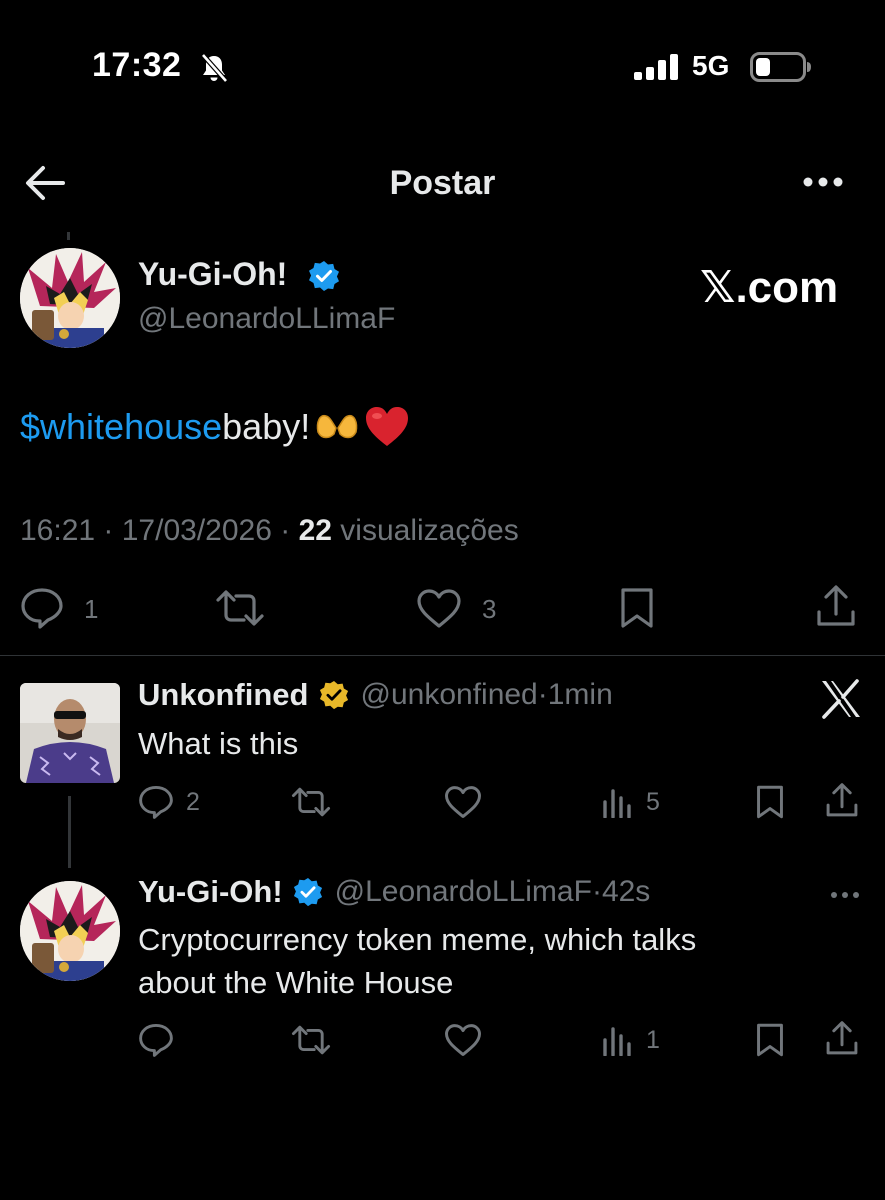 Image resolution: width=885 pixels, height=1200 pixels. Describe the element at coordinates (57, 530) in the screenshot. I see `post-time: 16:21` at that location.